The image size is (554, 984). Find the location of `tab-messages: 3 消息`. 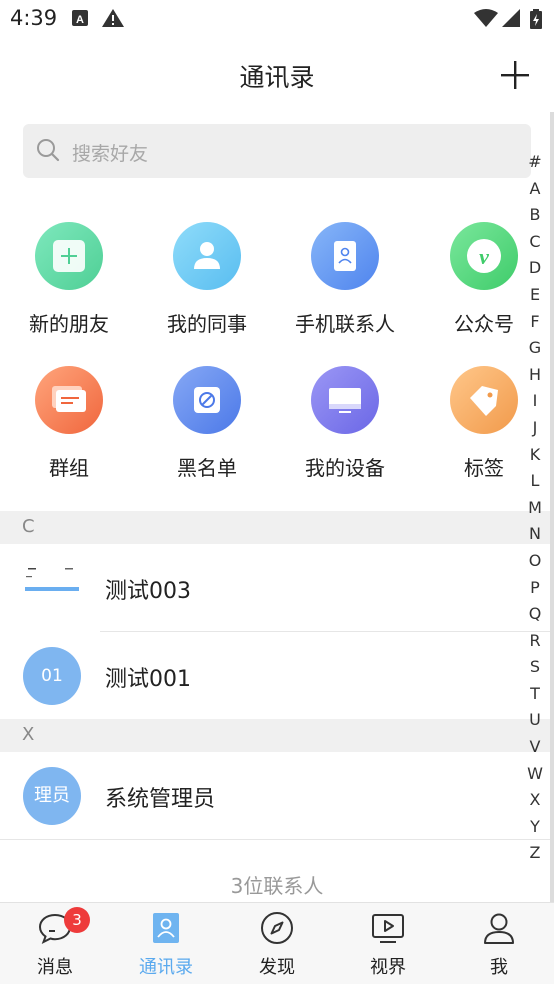

tab-messages: 3 消息 is located at coordinates (55, 943).